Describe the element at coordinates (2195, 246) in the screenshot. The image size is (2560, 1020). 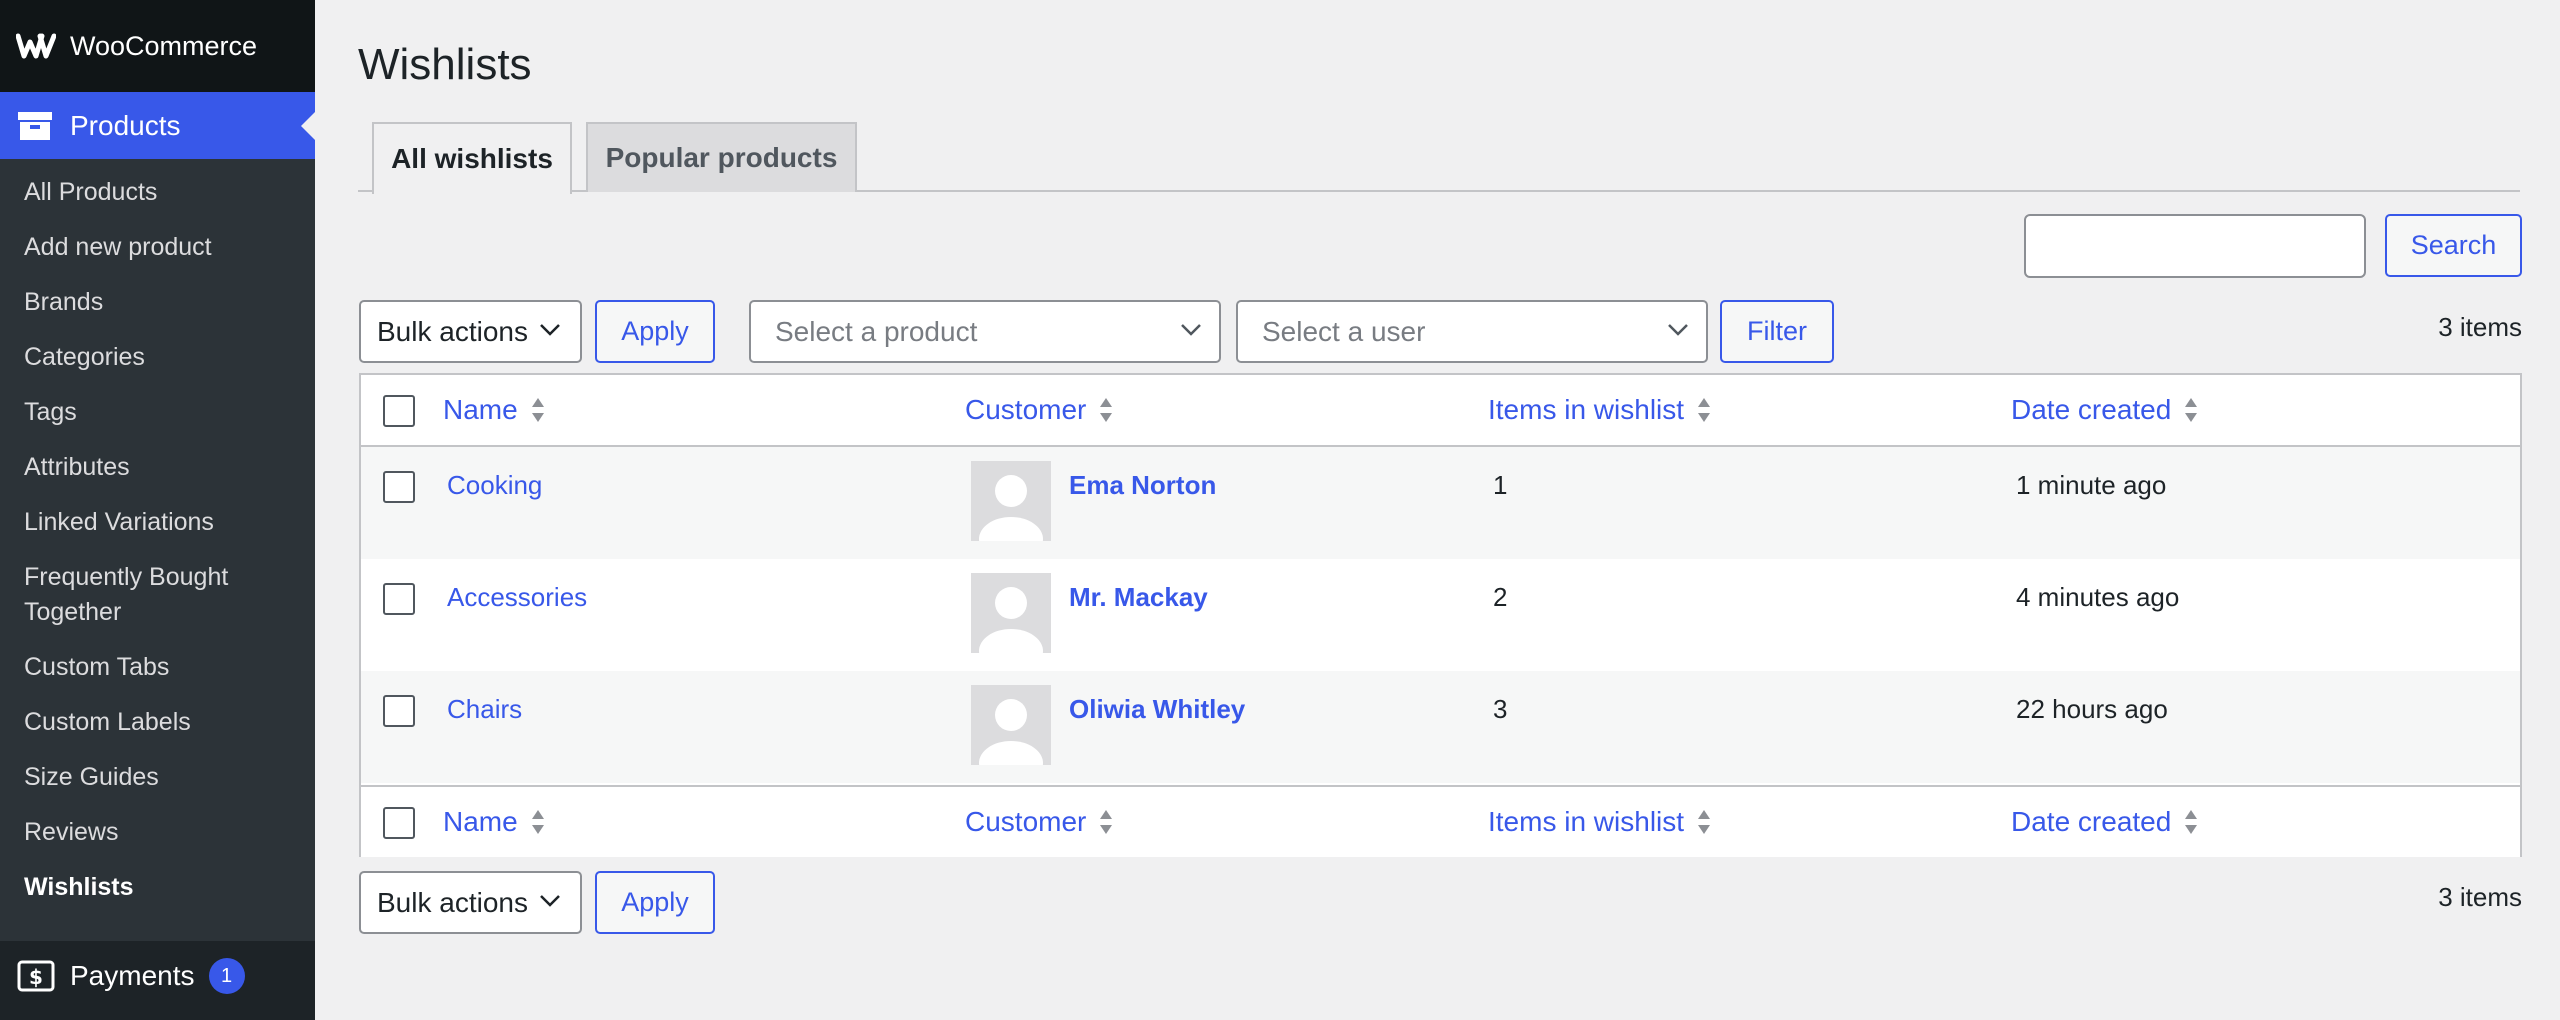
I see `search-input` at that location.